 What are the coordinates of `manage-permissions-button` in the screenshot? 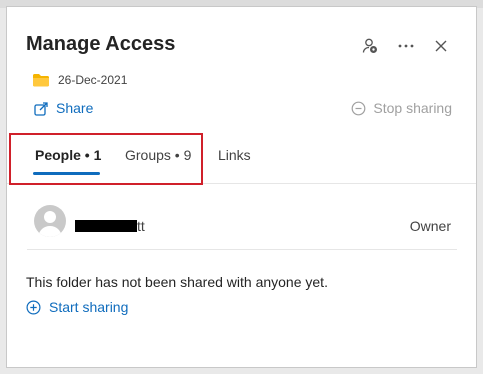 It's located at (370, 46).